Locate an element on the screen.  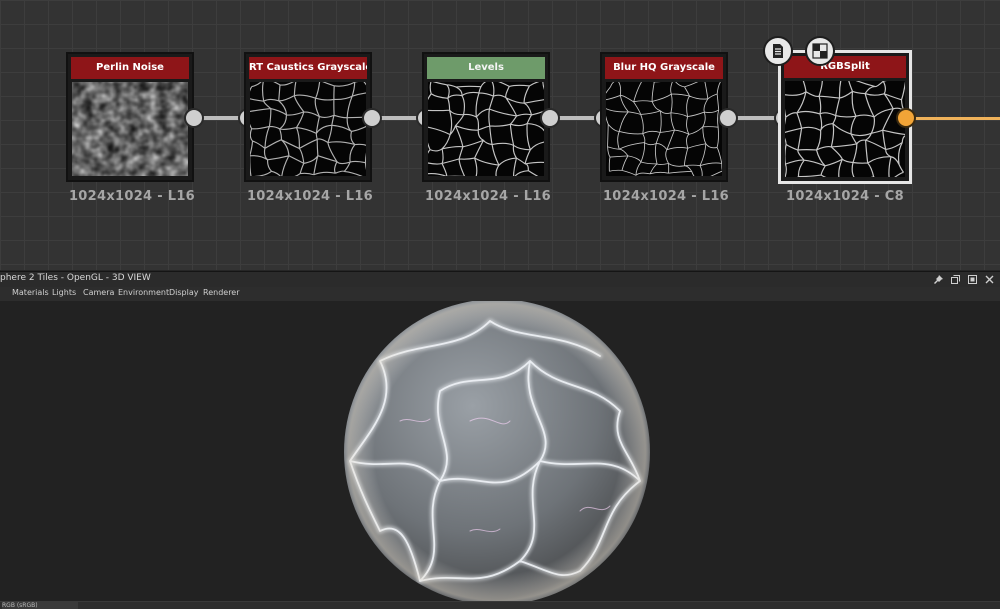
node-thumbnail-levels is located at coordinates (486, 129).